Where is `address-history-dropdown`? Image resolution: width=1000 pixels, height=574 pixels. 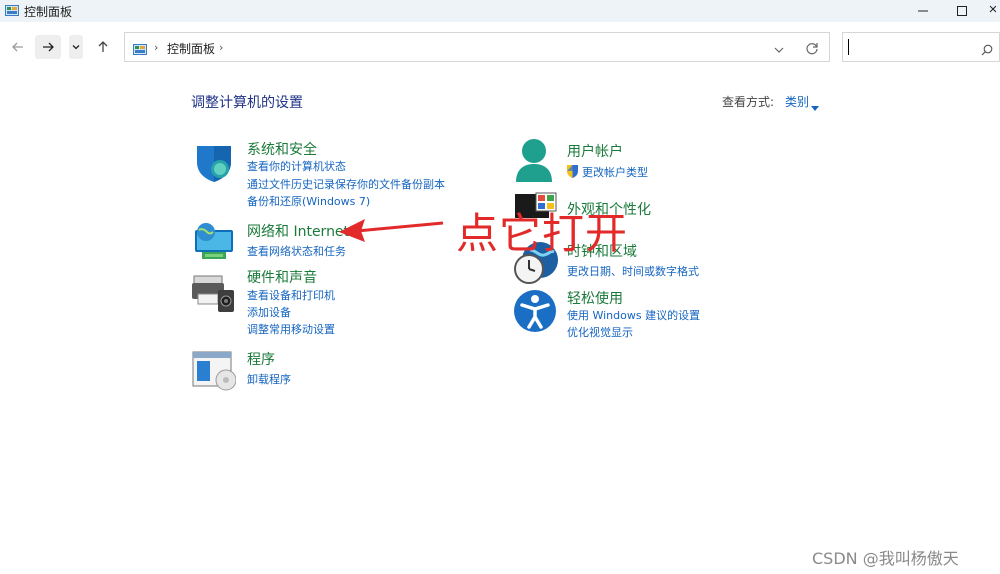 address-history-dropdown is located at coordinates (779, 50).